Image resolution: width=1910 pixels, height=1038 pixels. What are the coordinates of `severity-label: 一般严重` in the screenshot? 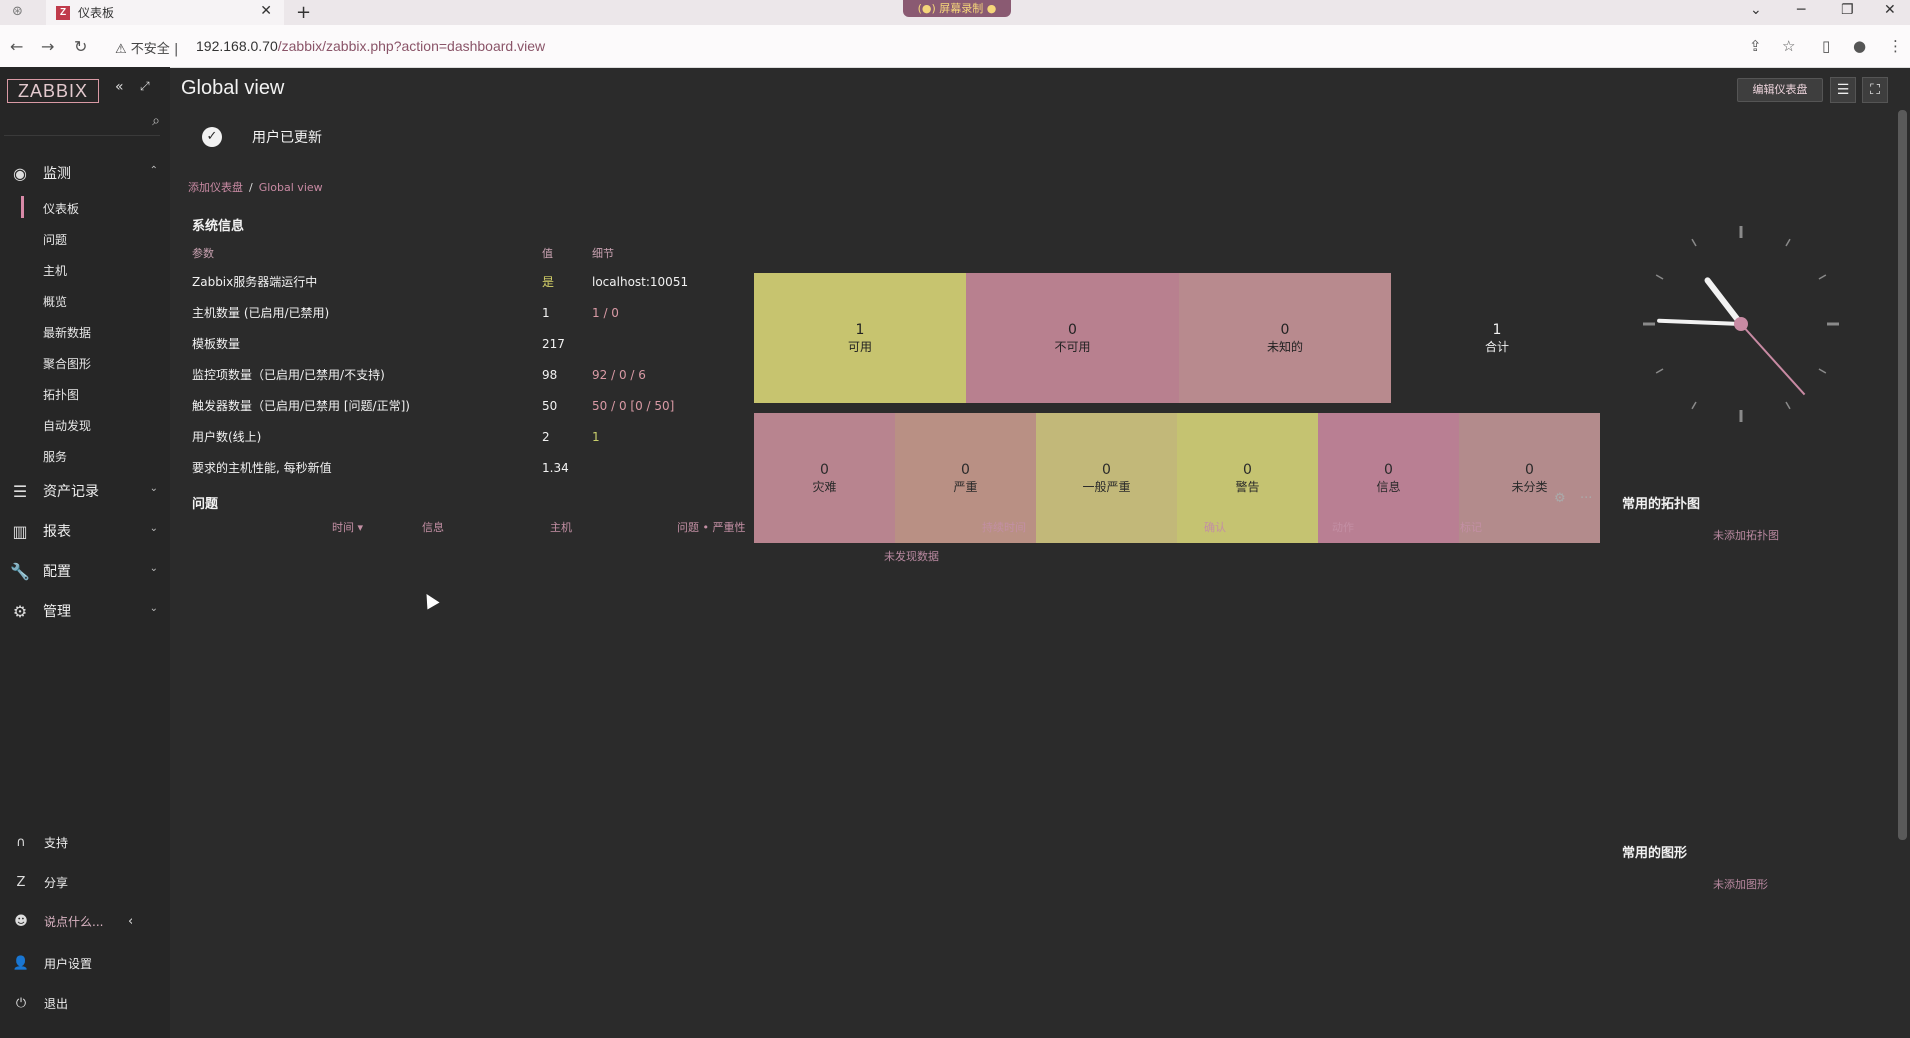 It's located at (1106, 486).